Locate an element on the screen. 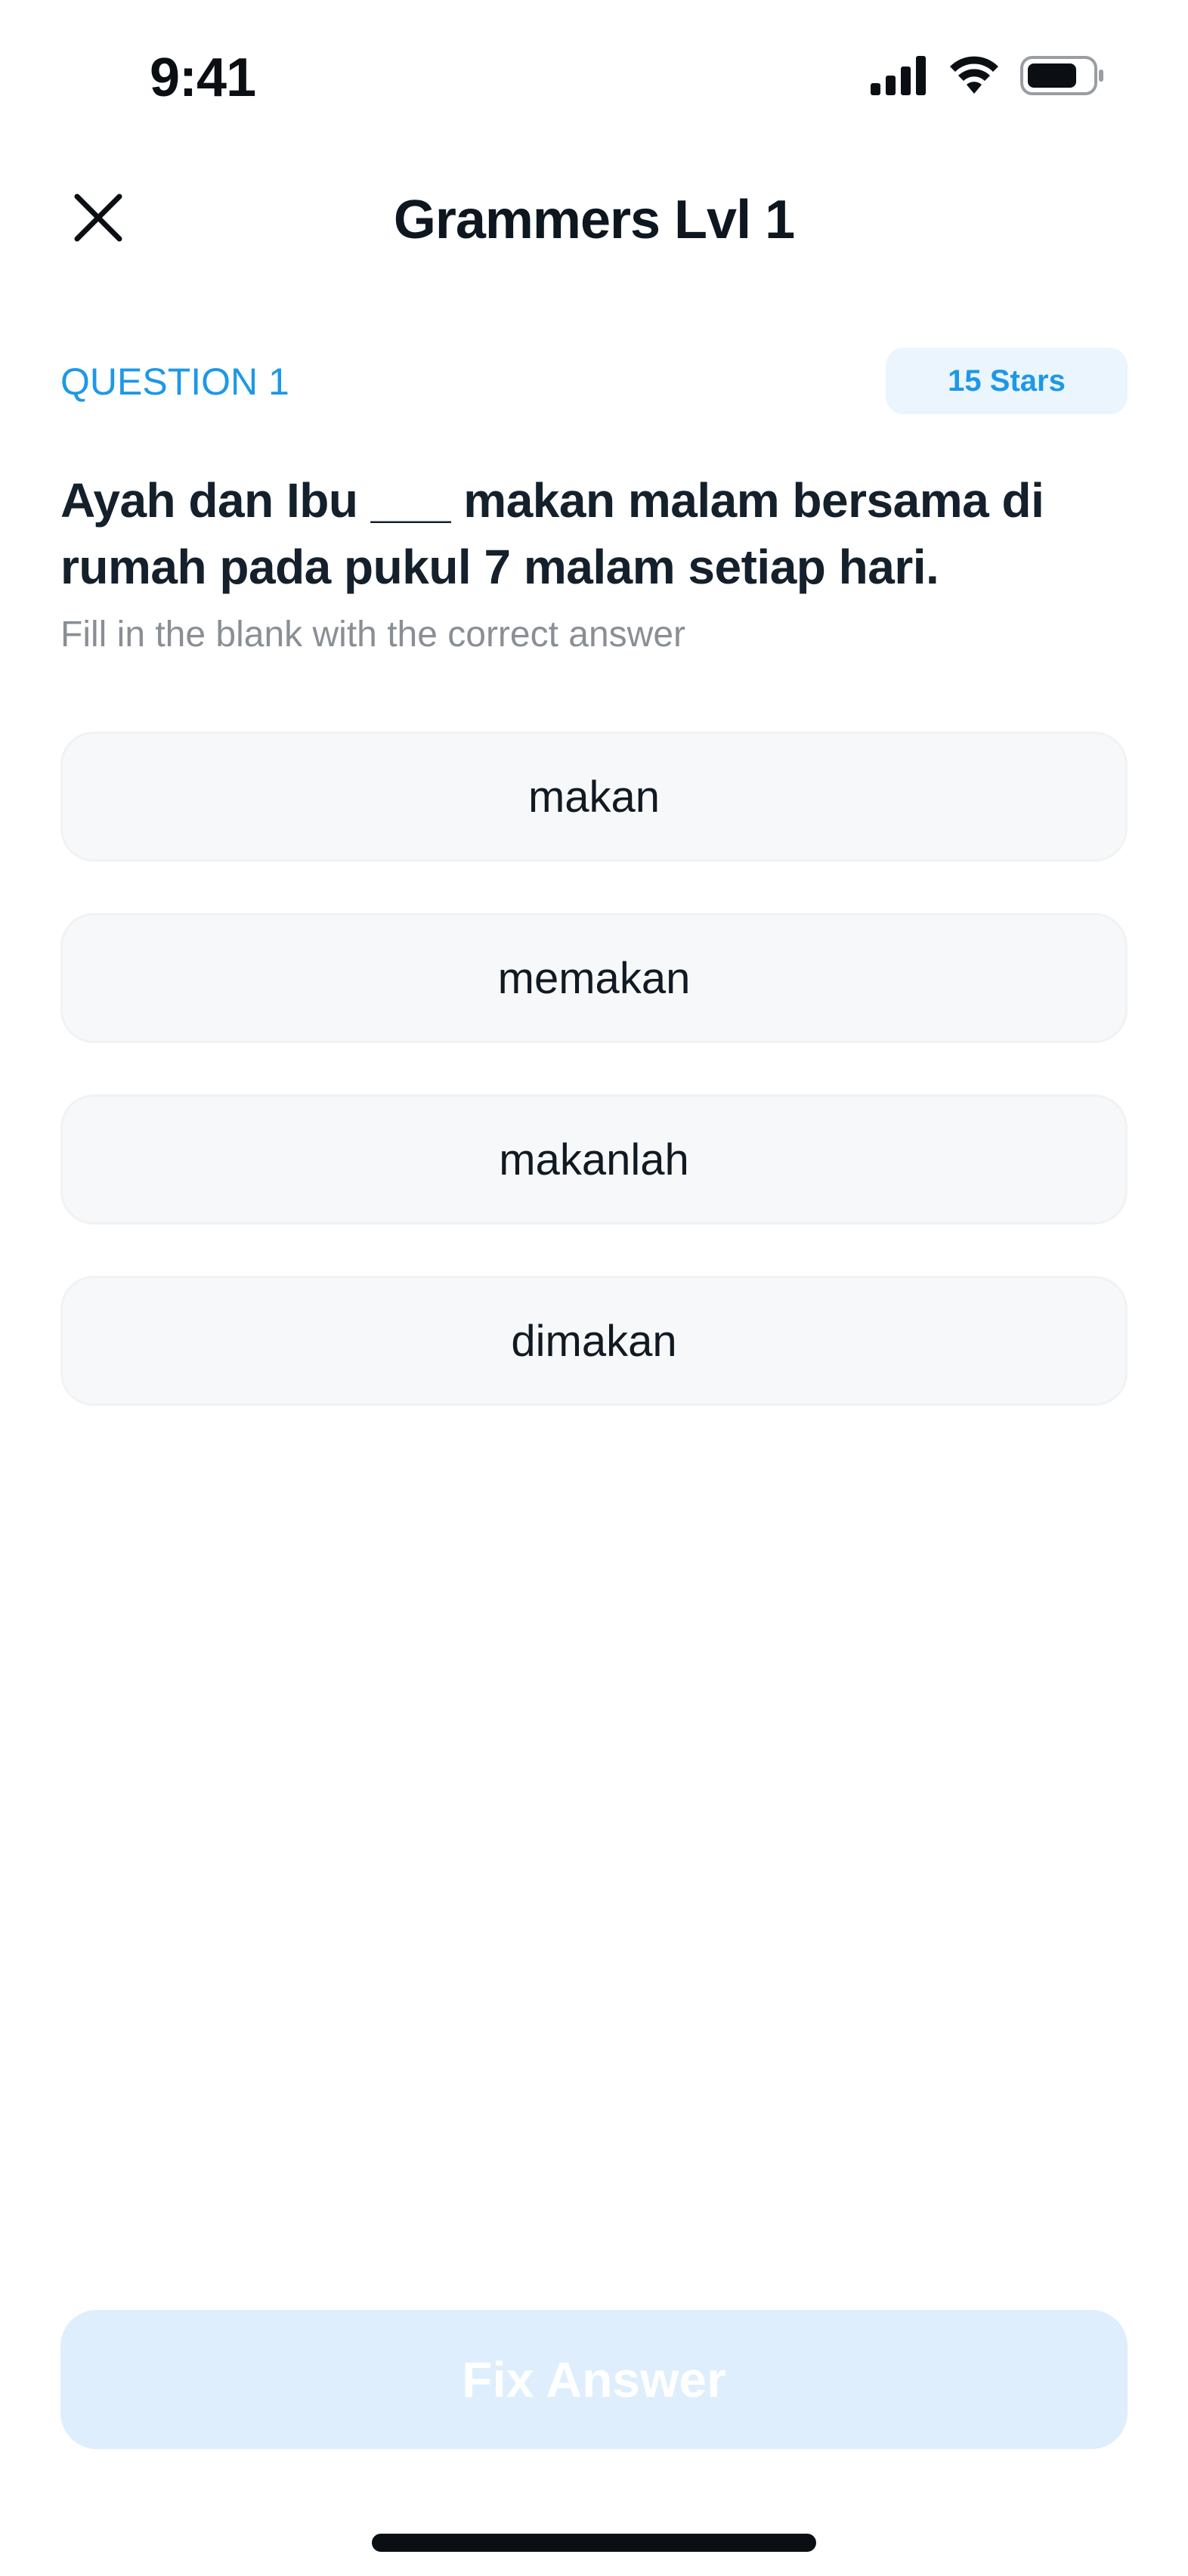 The image size is (1188, 2576). battery-icon is located at coordinates (1062, 77).